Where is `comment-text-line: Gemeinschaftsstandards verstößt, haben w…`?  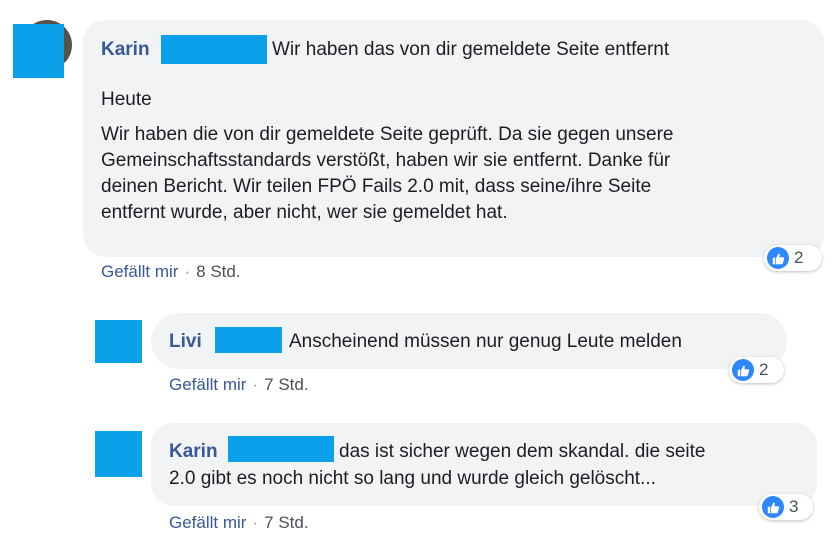 comment-text-line: Gemeinschaftsstandards verstößt, haben w… is located at coordinates (386, 160).